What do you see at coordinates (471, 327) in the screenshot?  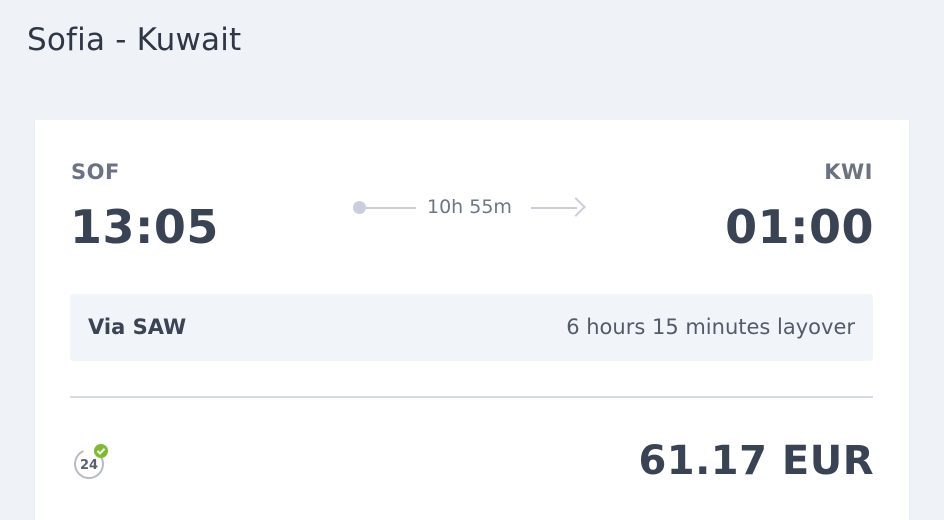 I see `layover-info: Via SAW 6 hours 15 minutes layover` at bounding box center [471, 327].